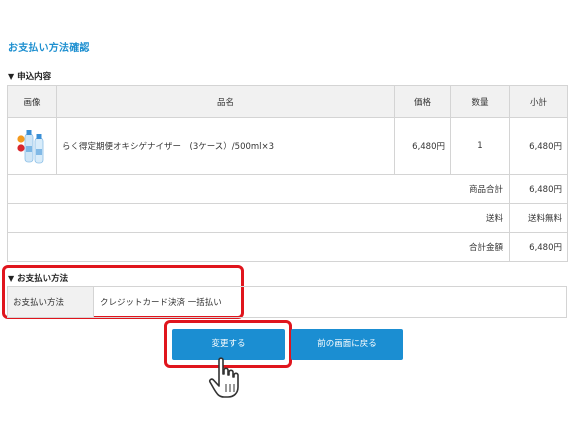 The image size is (574, 440). I want to click on hand-pointer-icon, so click(226, 378).